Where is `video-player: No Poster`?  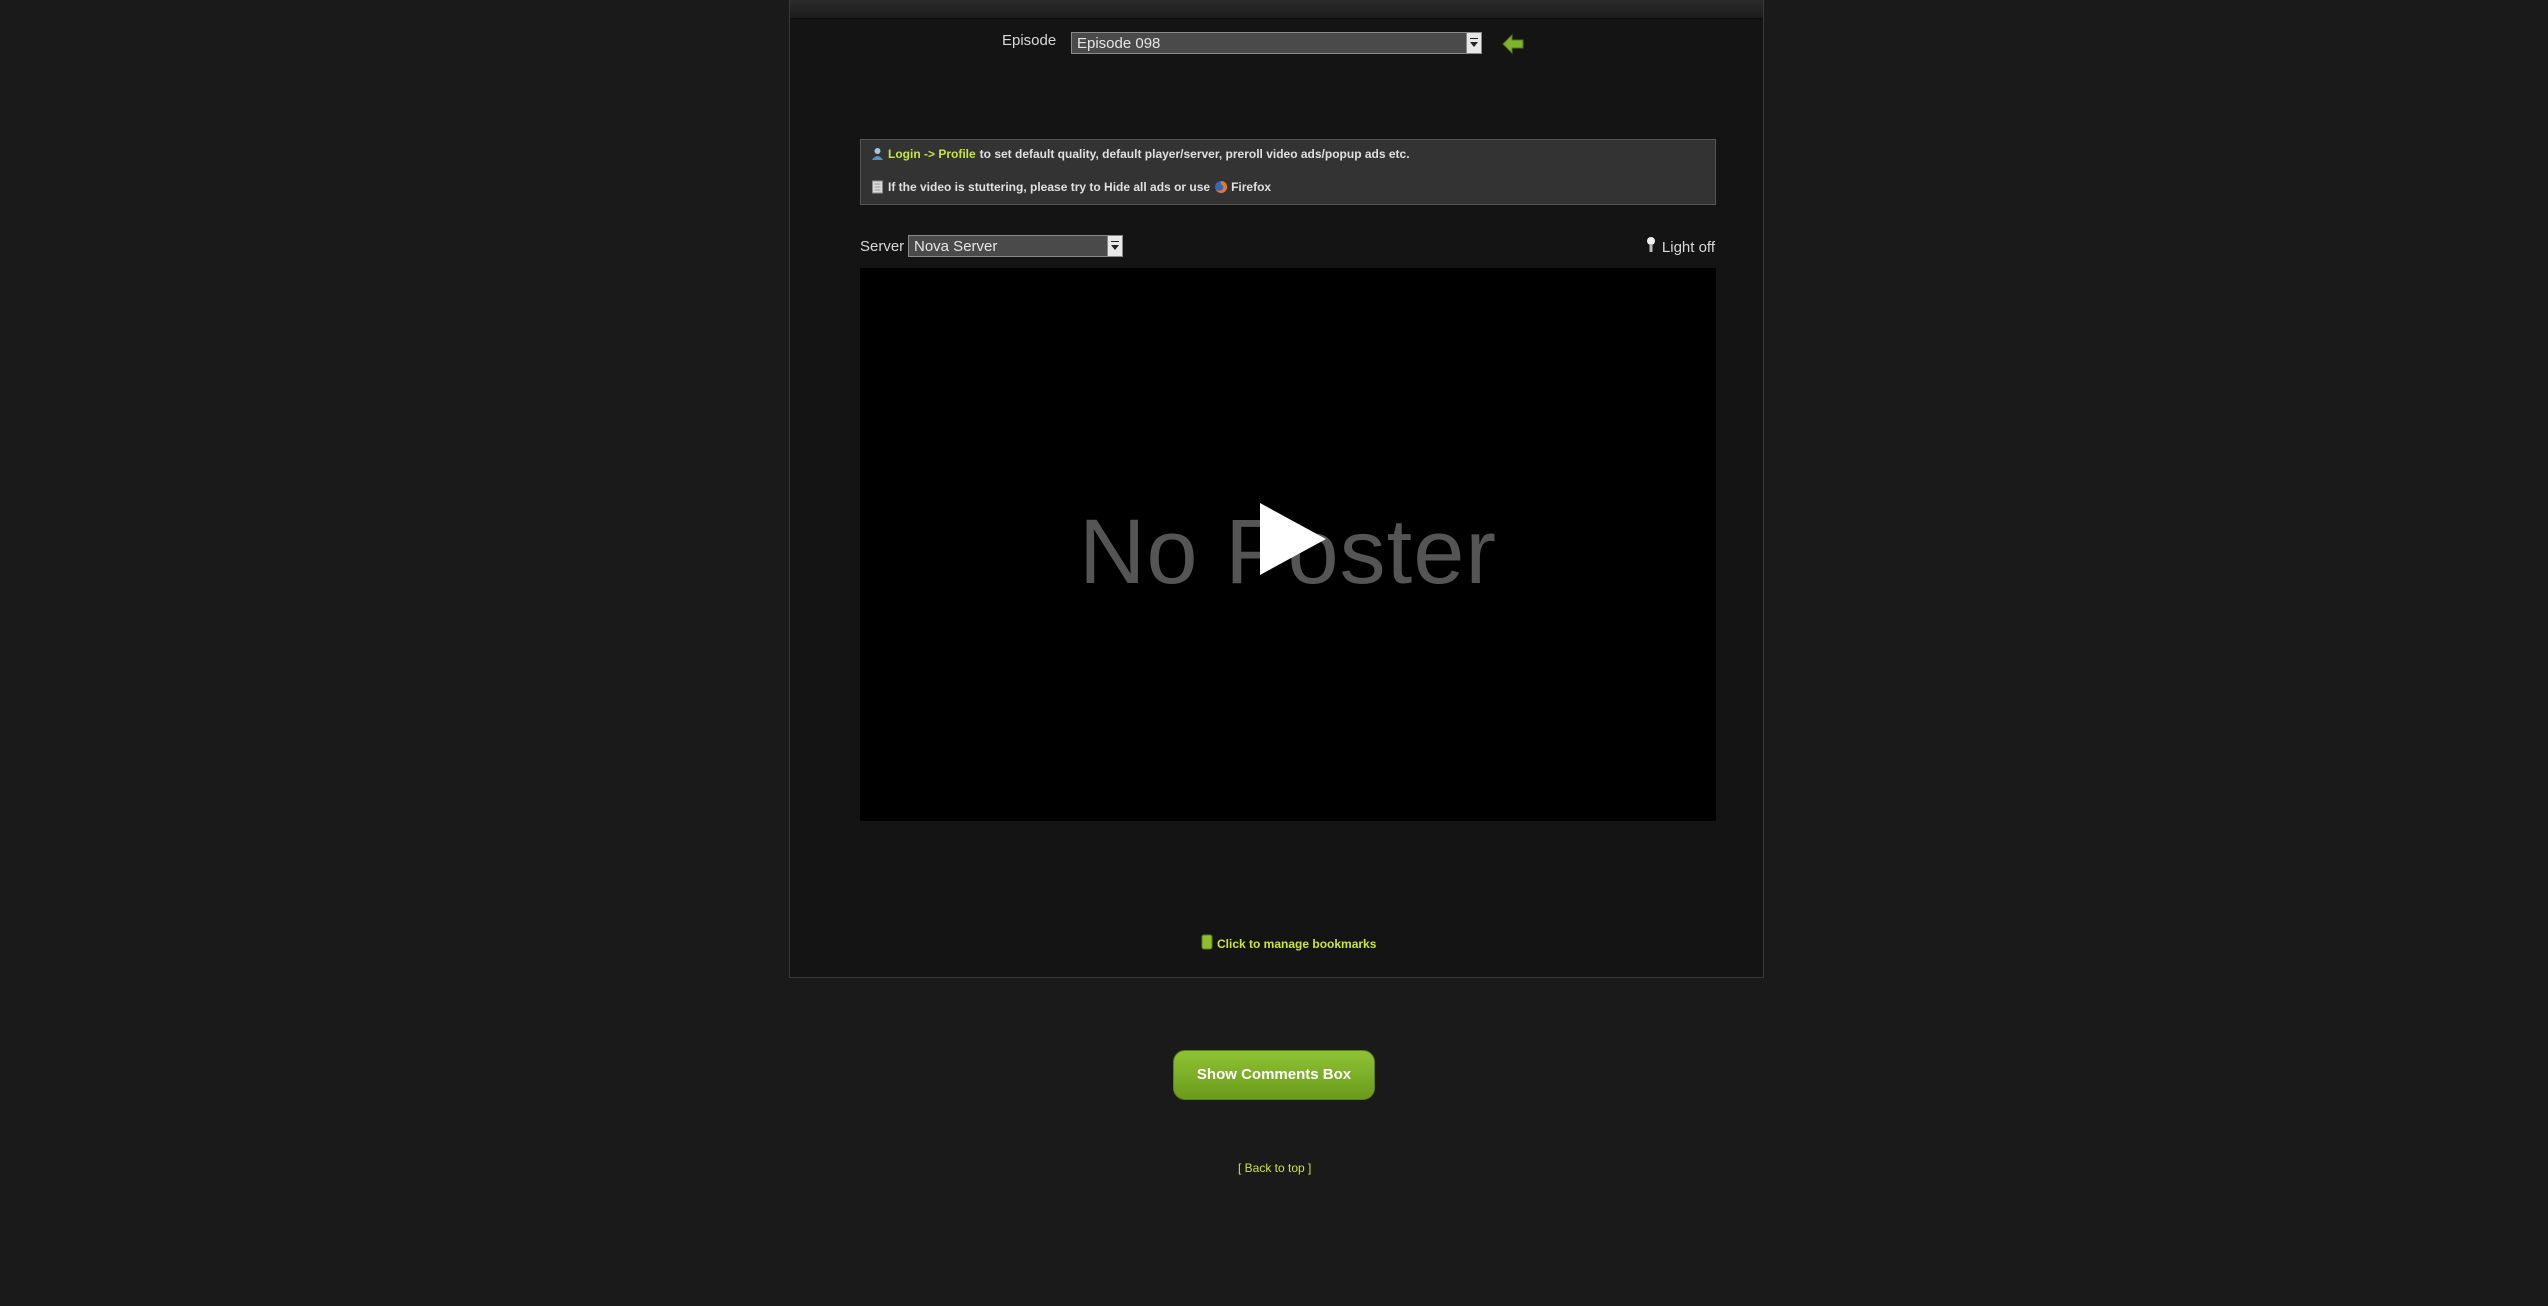 video-player: No Poster is located at coordinates (1288, 544).